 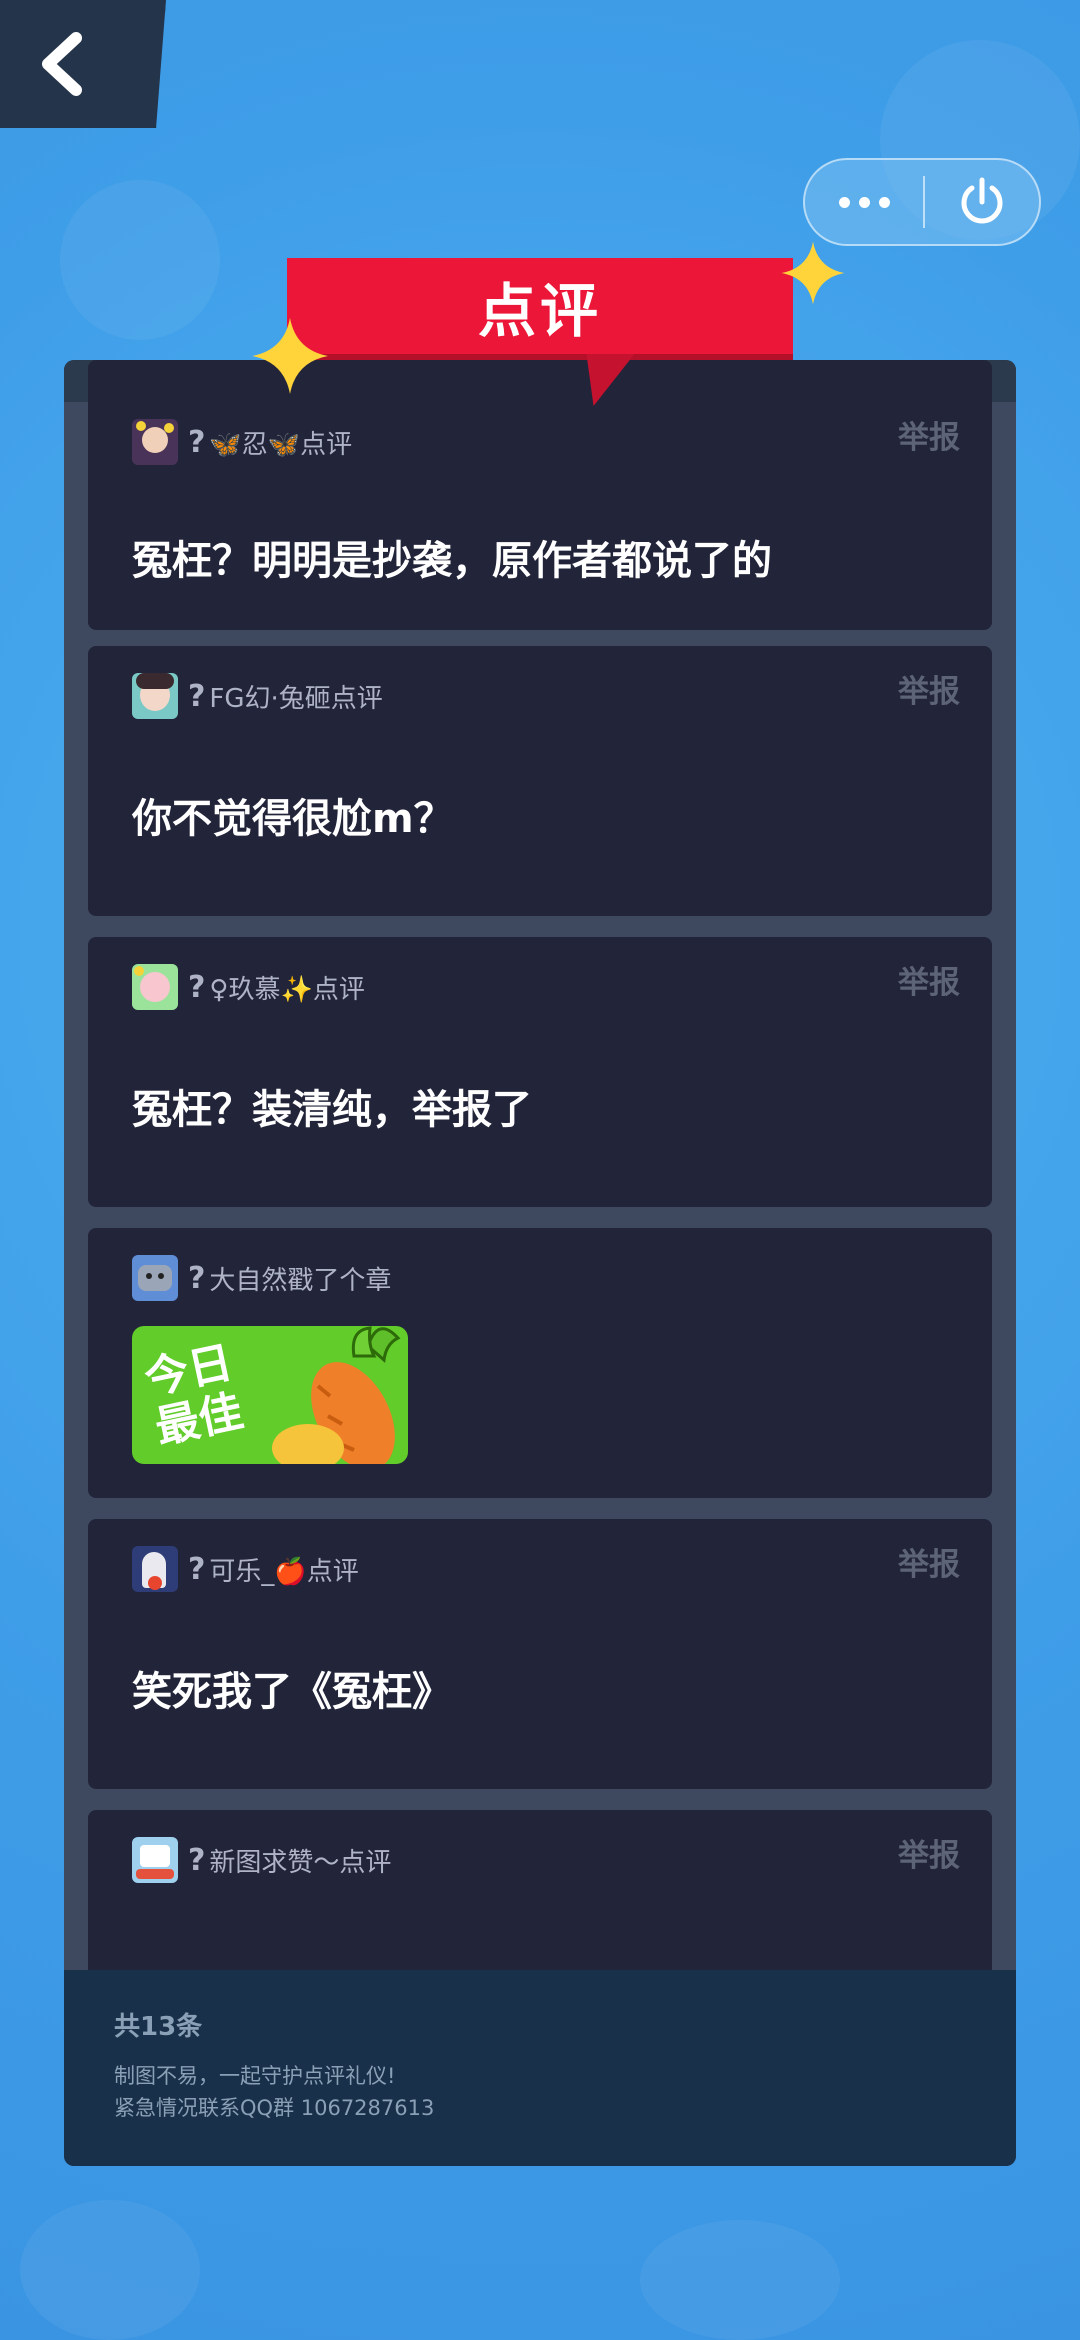 I want to click on comment-count: 共13条, so click(x=158, y=2027).